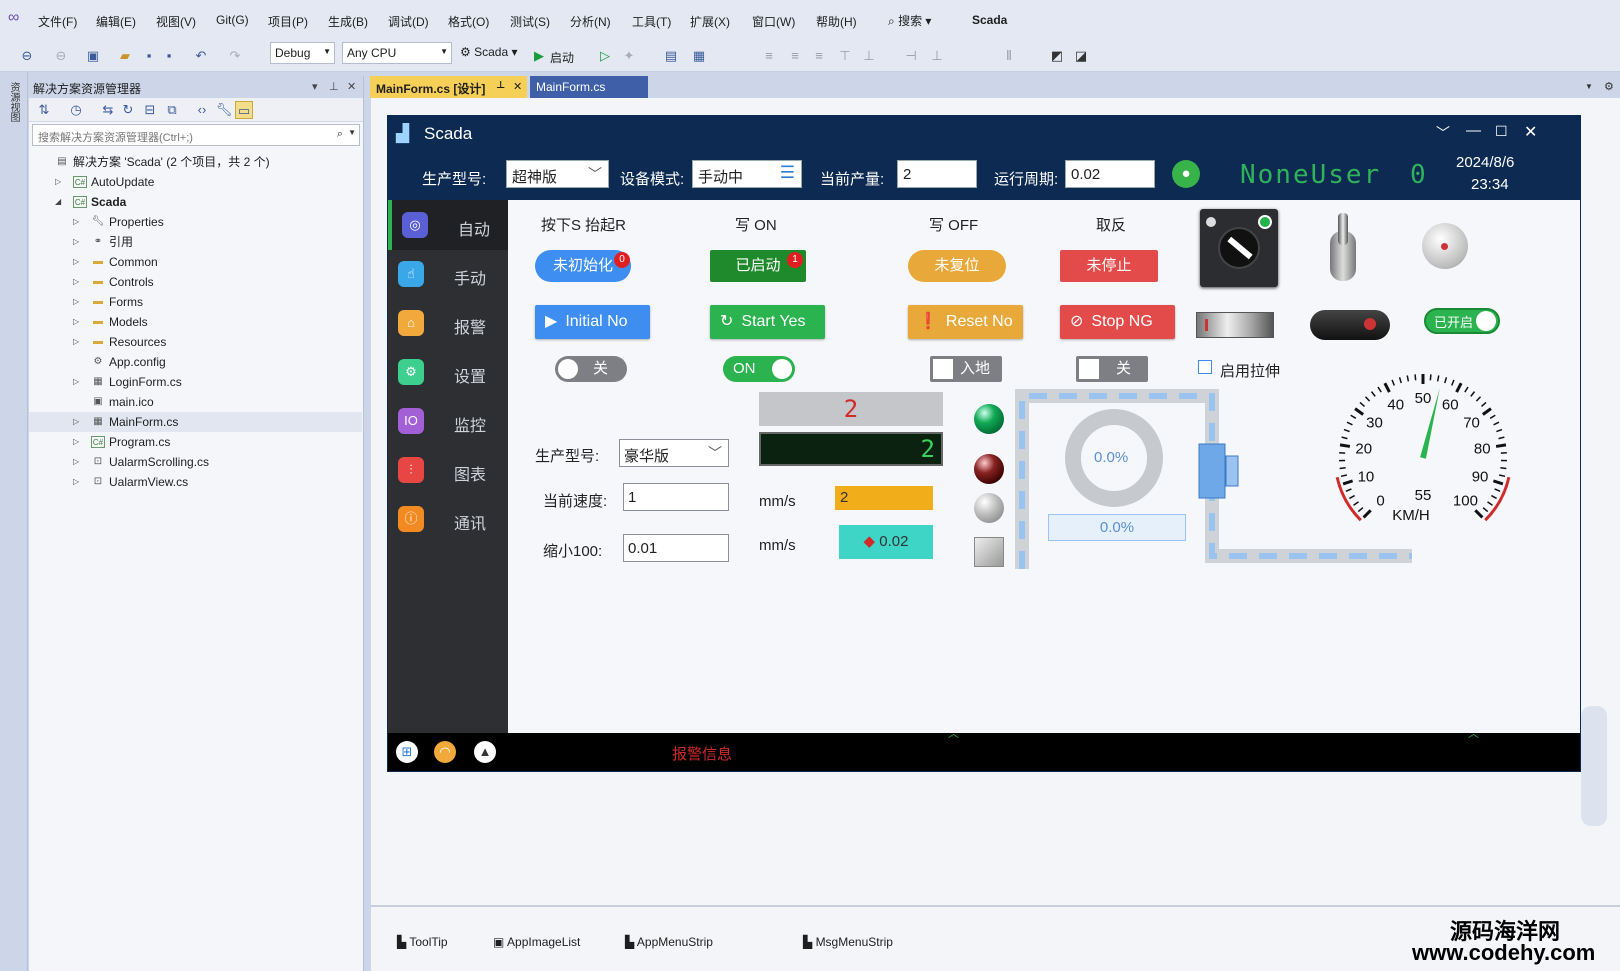 The width and height of the screenshot is (1620, 971). I want to click on align-right-icon: ≡, so click(819, 56).